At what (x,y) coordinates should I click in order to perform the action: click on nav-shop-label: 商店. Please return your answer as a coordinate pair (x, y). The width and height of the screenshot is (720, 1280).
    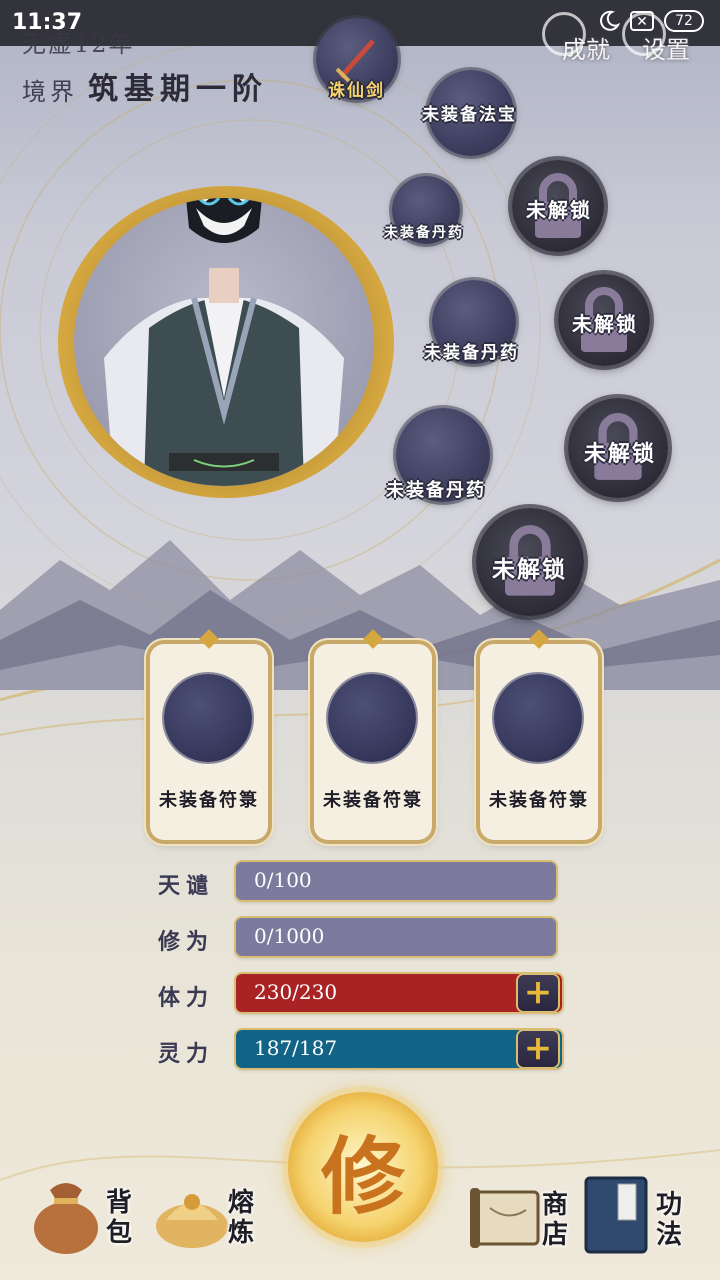
    Looking at the image, I should click on (554, 1220).